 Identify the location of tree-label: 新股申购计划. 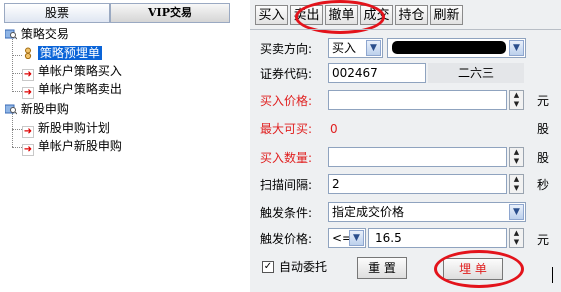
(73, 128).